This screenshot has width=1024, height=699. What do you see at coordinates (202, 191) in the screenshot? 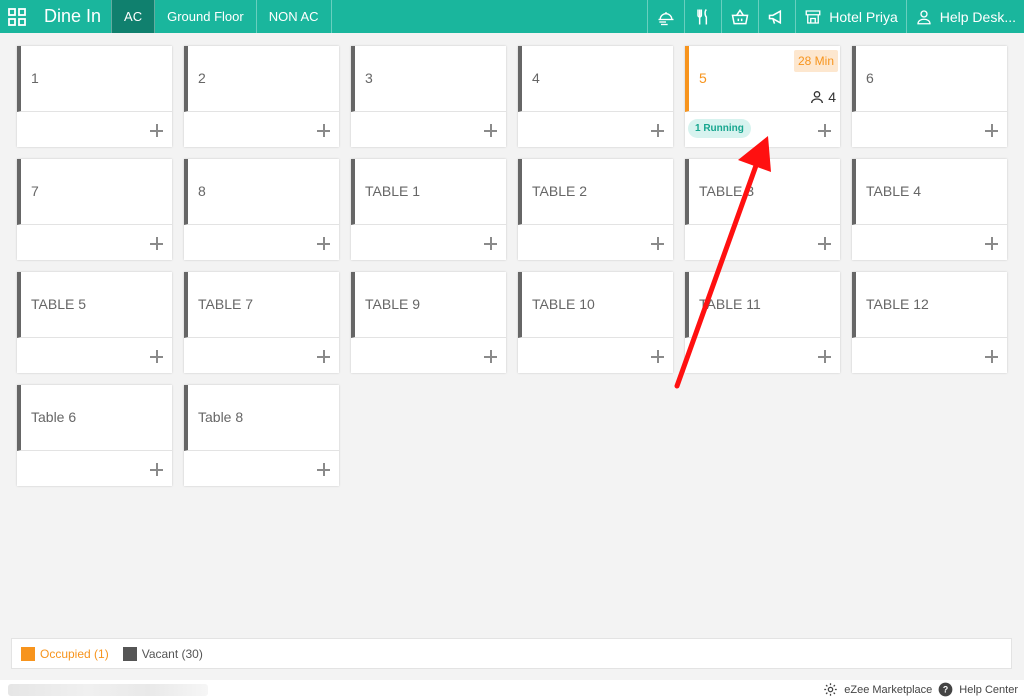
I see `table-name: 8` at bounding box center [202, 191].